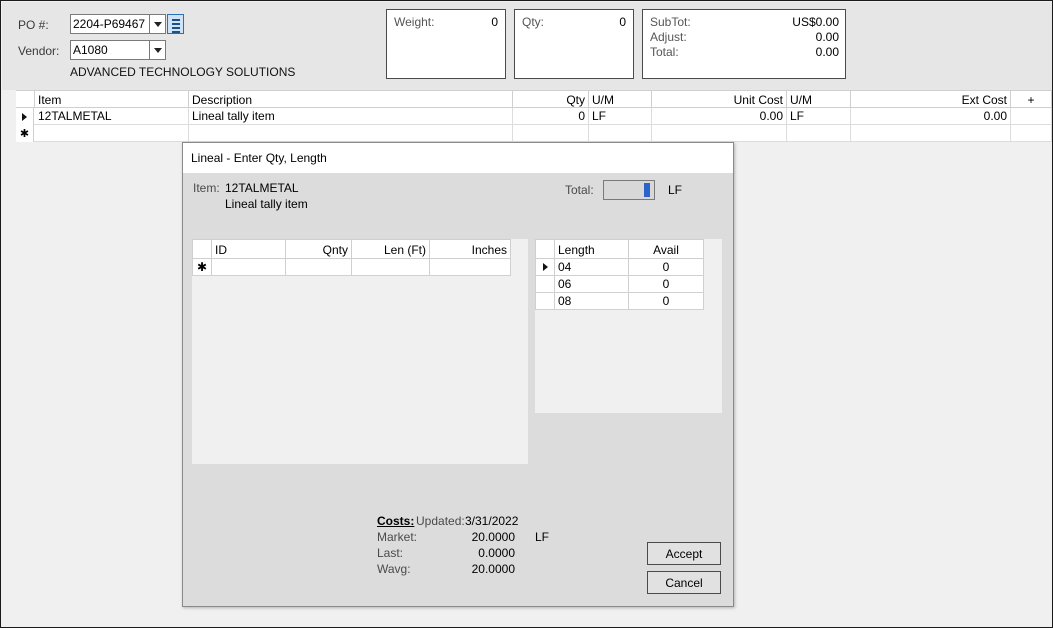 The image size is (1053, 628). What do you see at coordinates (266, 204) in the screenshot?
I see `item-description: Lineal tally item` at bounding box center [266, 204].